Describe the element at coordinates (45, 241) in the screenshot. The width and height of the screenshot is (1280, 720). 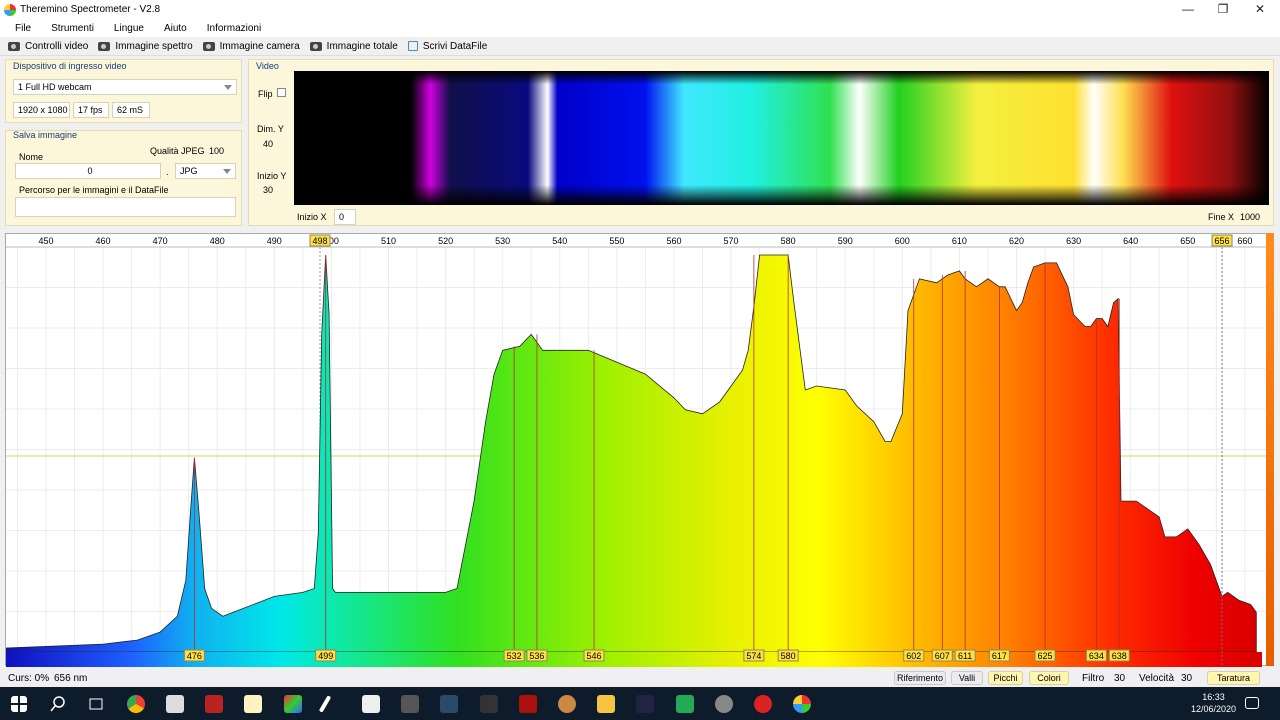
I see `tick-label: 450` at that location.